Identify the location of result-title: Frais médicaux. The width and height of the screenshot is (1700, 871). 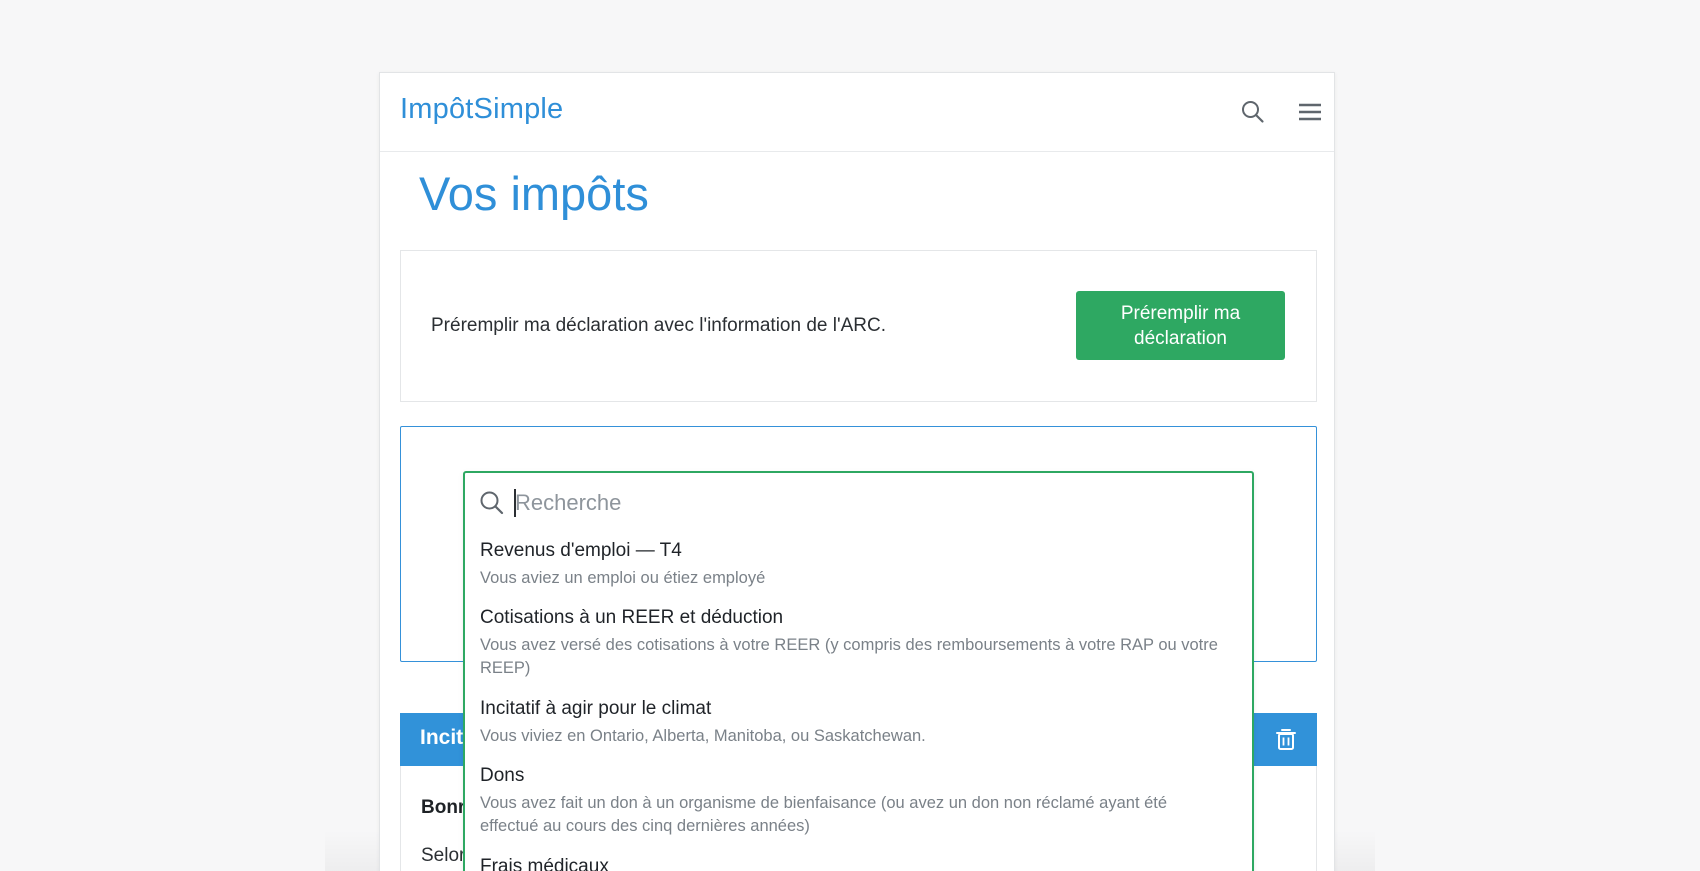
(544, 863).